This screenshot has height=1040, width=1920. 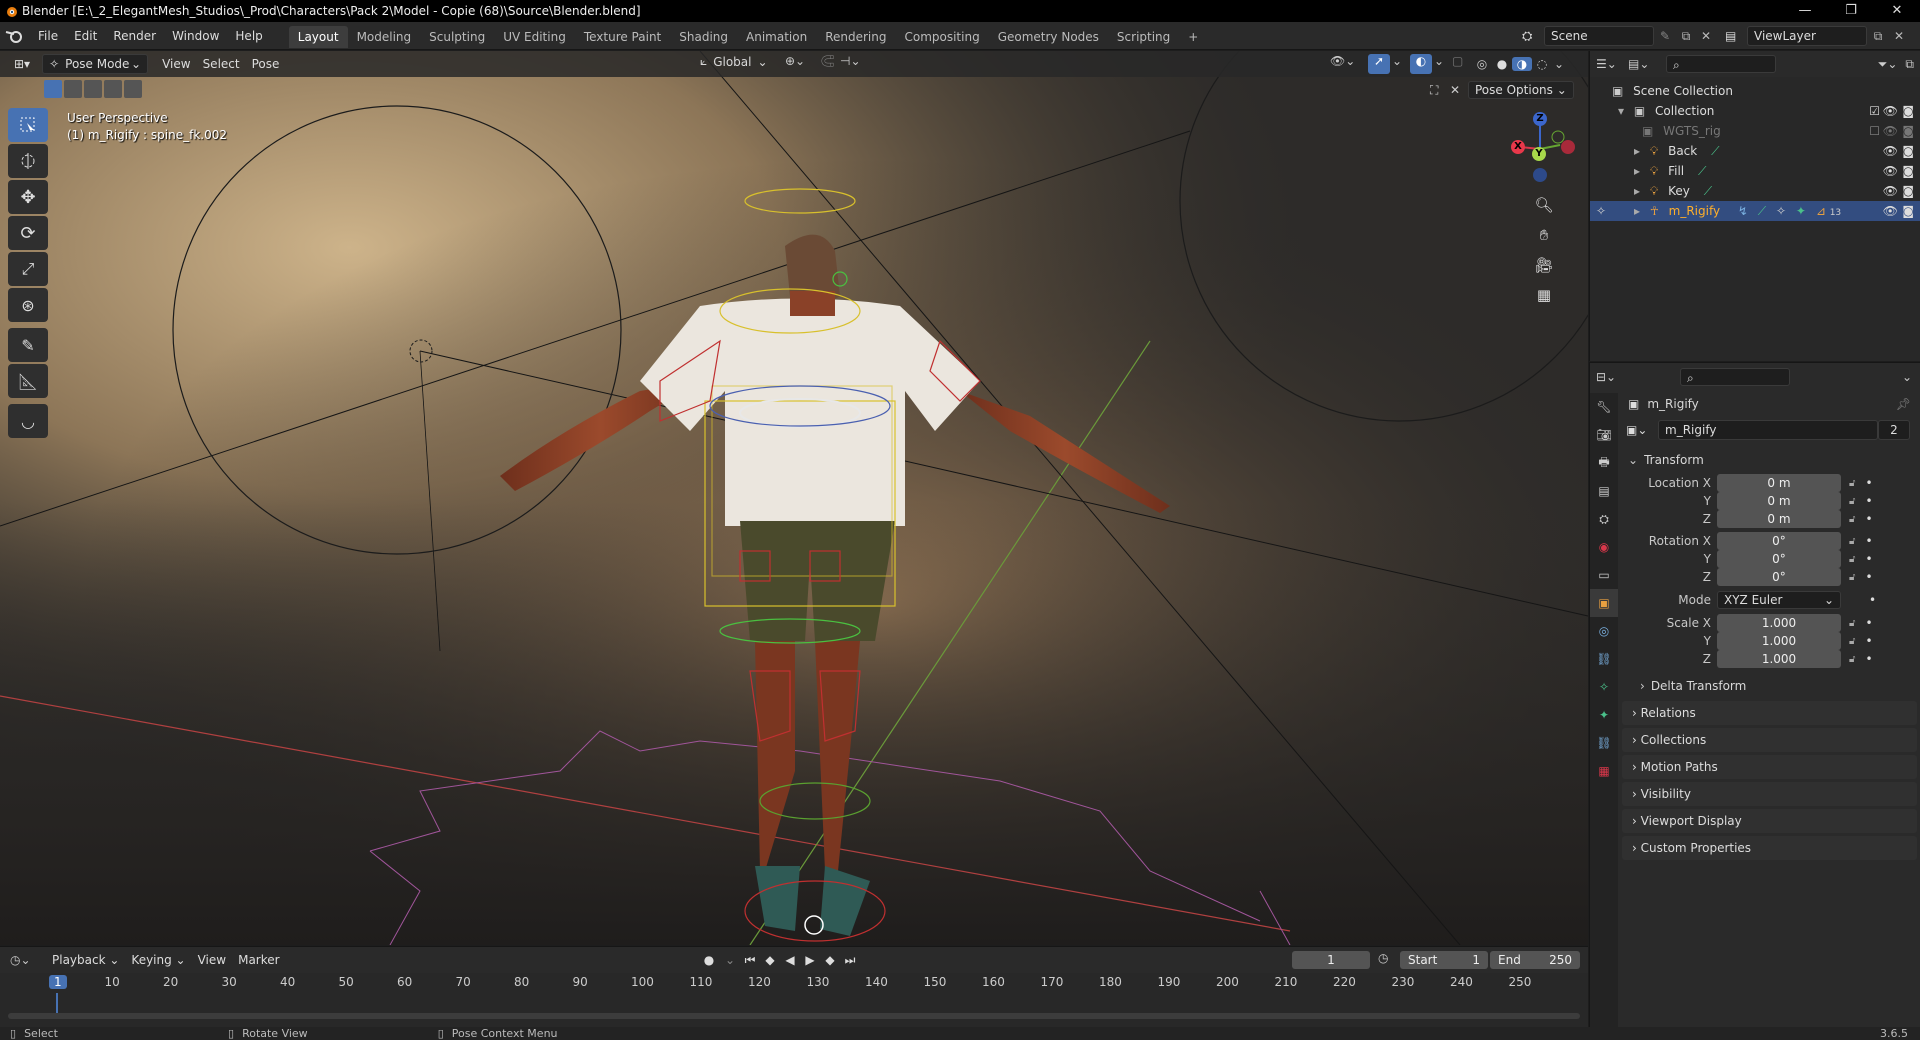 What do you see at coordinates (1421, 64) in the screenshot?
I see `overlays-toggle-icon: ◐` at bounding box center [1421, 64].